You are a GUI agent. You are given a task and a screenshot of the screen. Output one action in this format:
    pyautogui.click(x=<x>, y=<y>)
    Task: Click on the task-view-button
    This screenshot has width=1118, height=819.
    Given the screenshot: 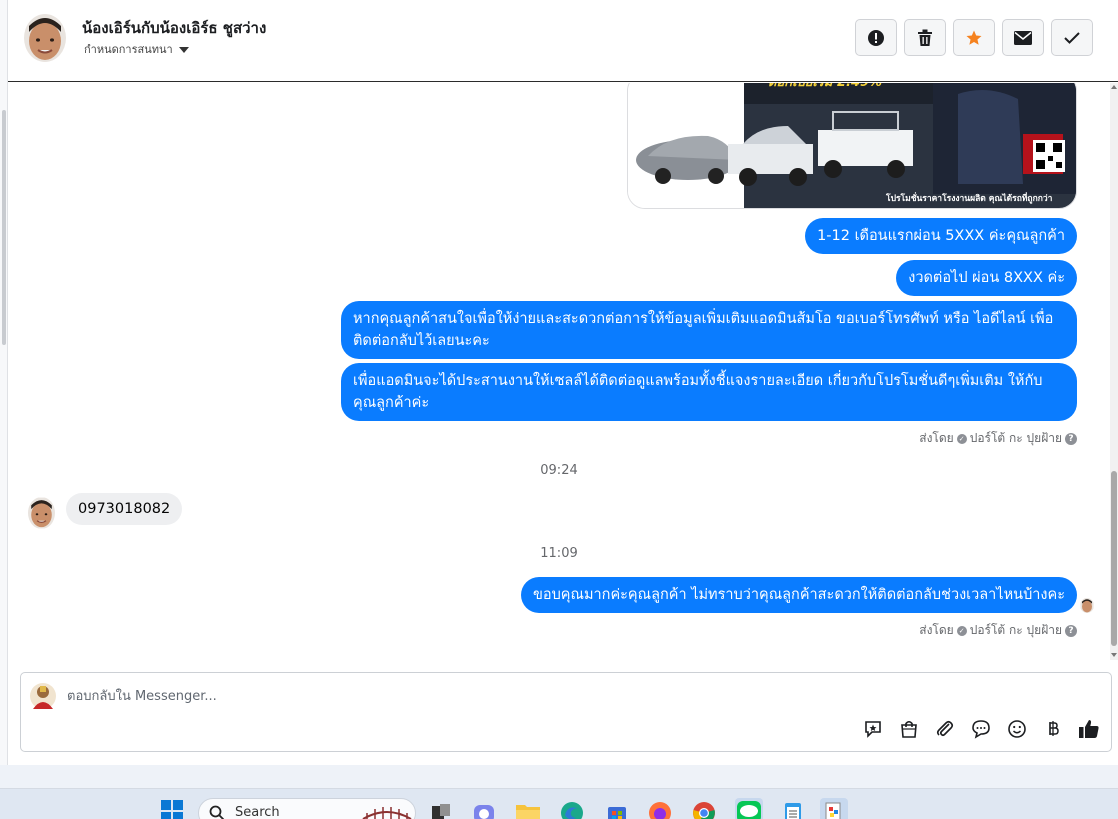 What is the action you would take?
    pyautogui.click(x=441, y=810)
    